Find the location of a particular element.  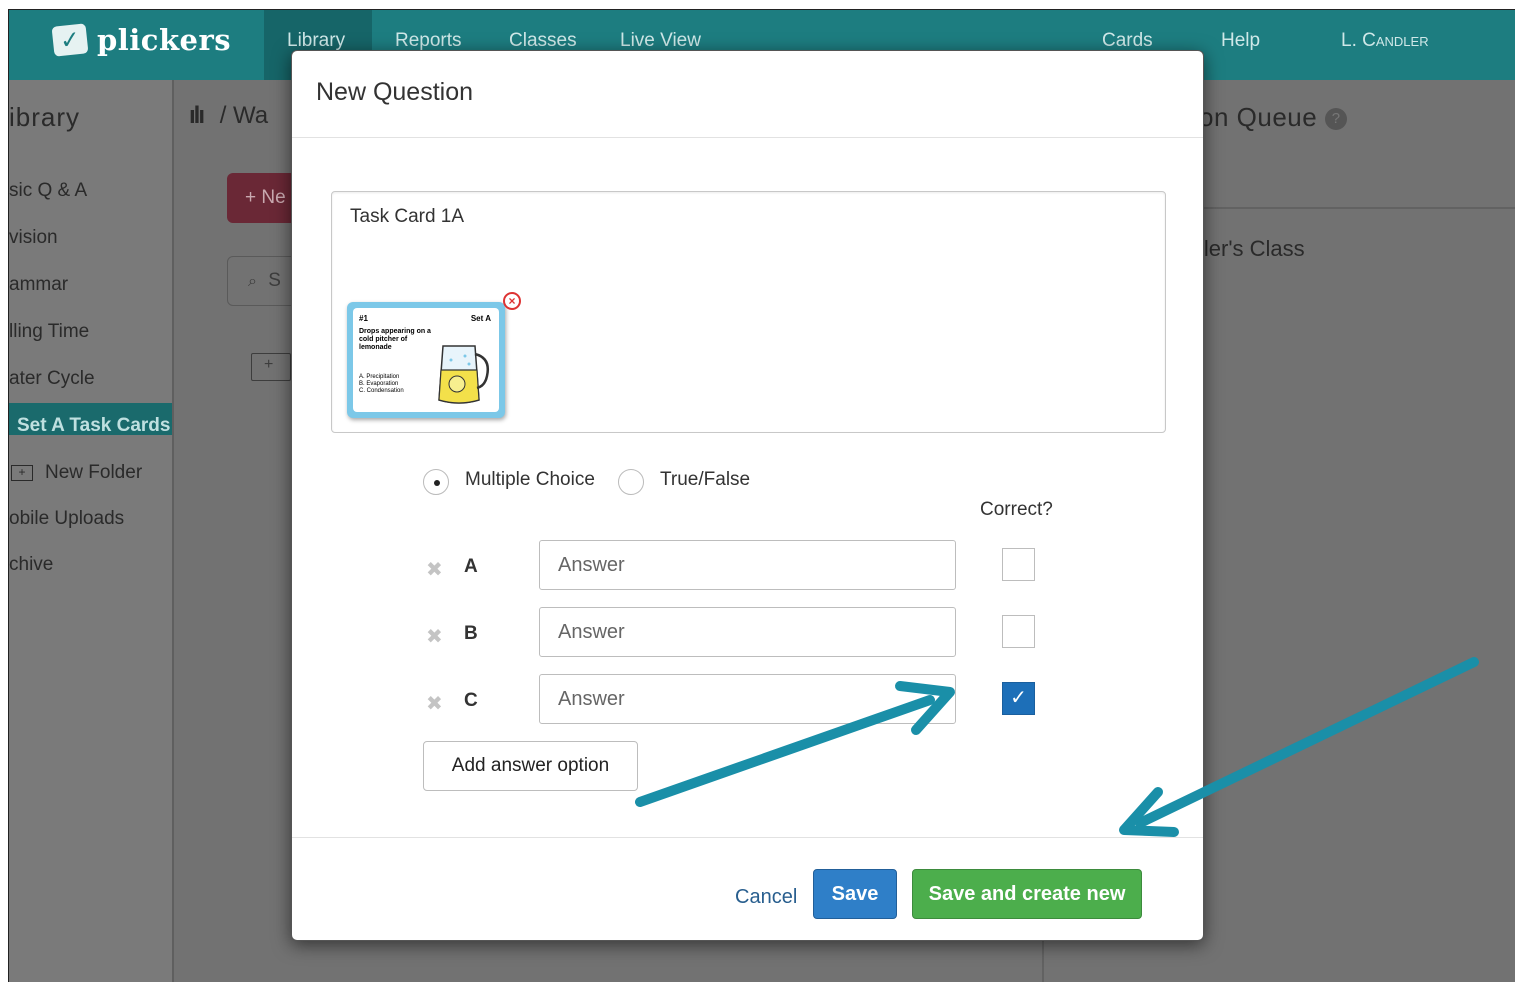

nav-reports: Reports is located at coordinates (428, 41).